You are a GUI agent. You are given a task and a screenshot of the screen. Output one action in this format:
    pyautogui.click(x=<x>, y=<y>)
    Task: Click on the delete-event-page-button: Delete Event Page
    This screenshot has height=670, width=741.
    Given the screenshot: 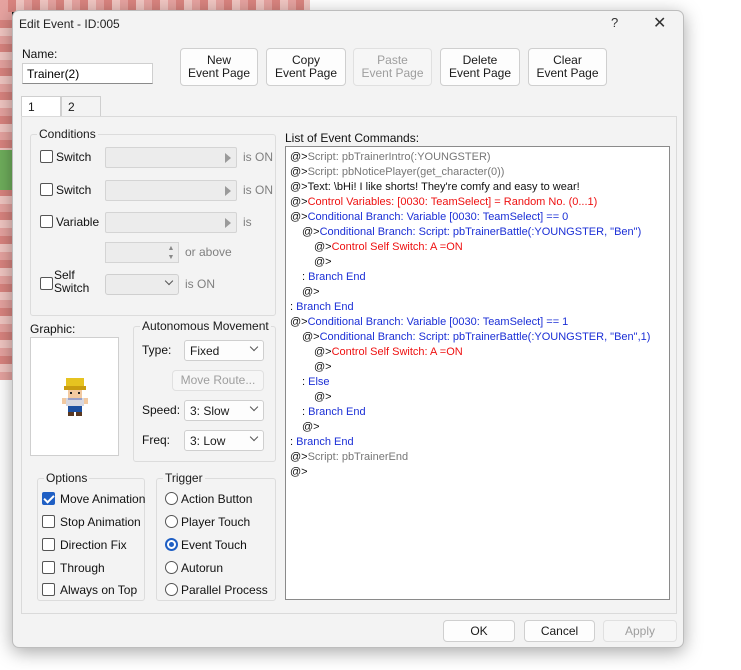 What is the action you would take?
    pyautogui.click(x=480, y=67)
    